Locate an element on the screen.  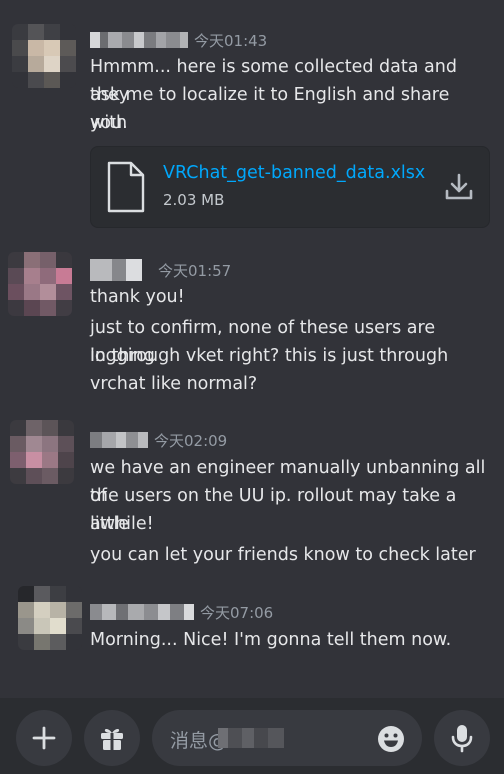
microphone-icon is located at coordinates (462, 739).